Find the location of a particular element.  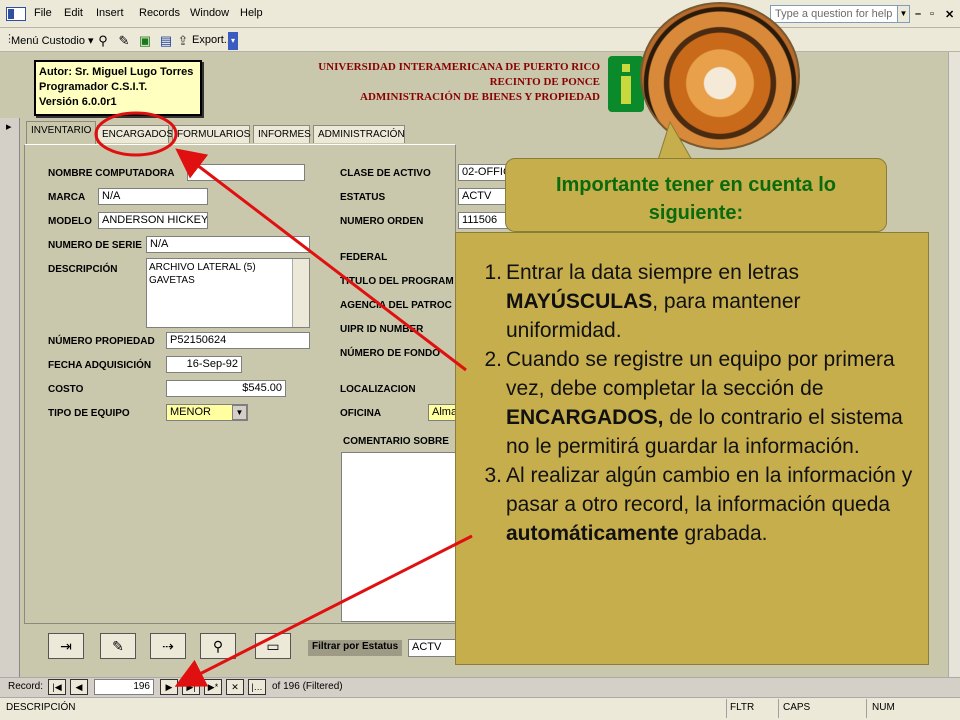

vertical-scrollbar is located at coordinates (954, 364).